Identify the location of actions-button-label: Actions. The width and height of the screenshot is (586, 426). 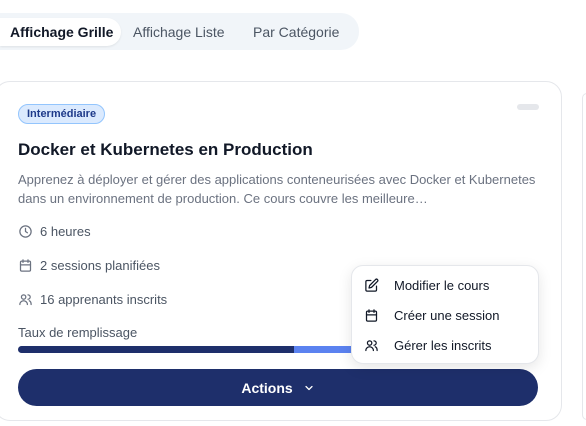
(267, 387).